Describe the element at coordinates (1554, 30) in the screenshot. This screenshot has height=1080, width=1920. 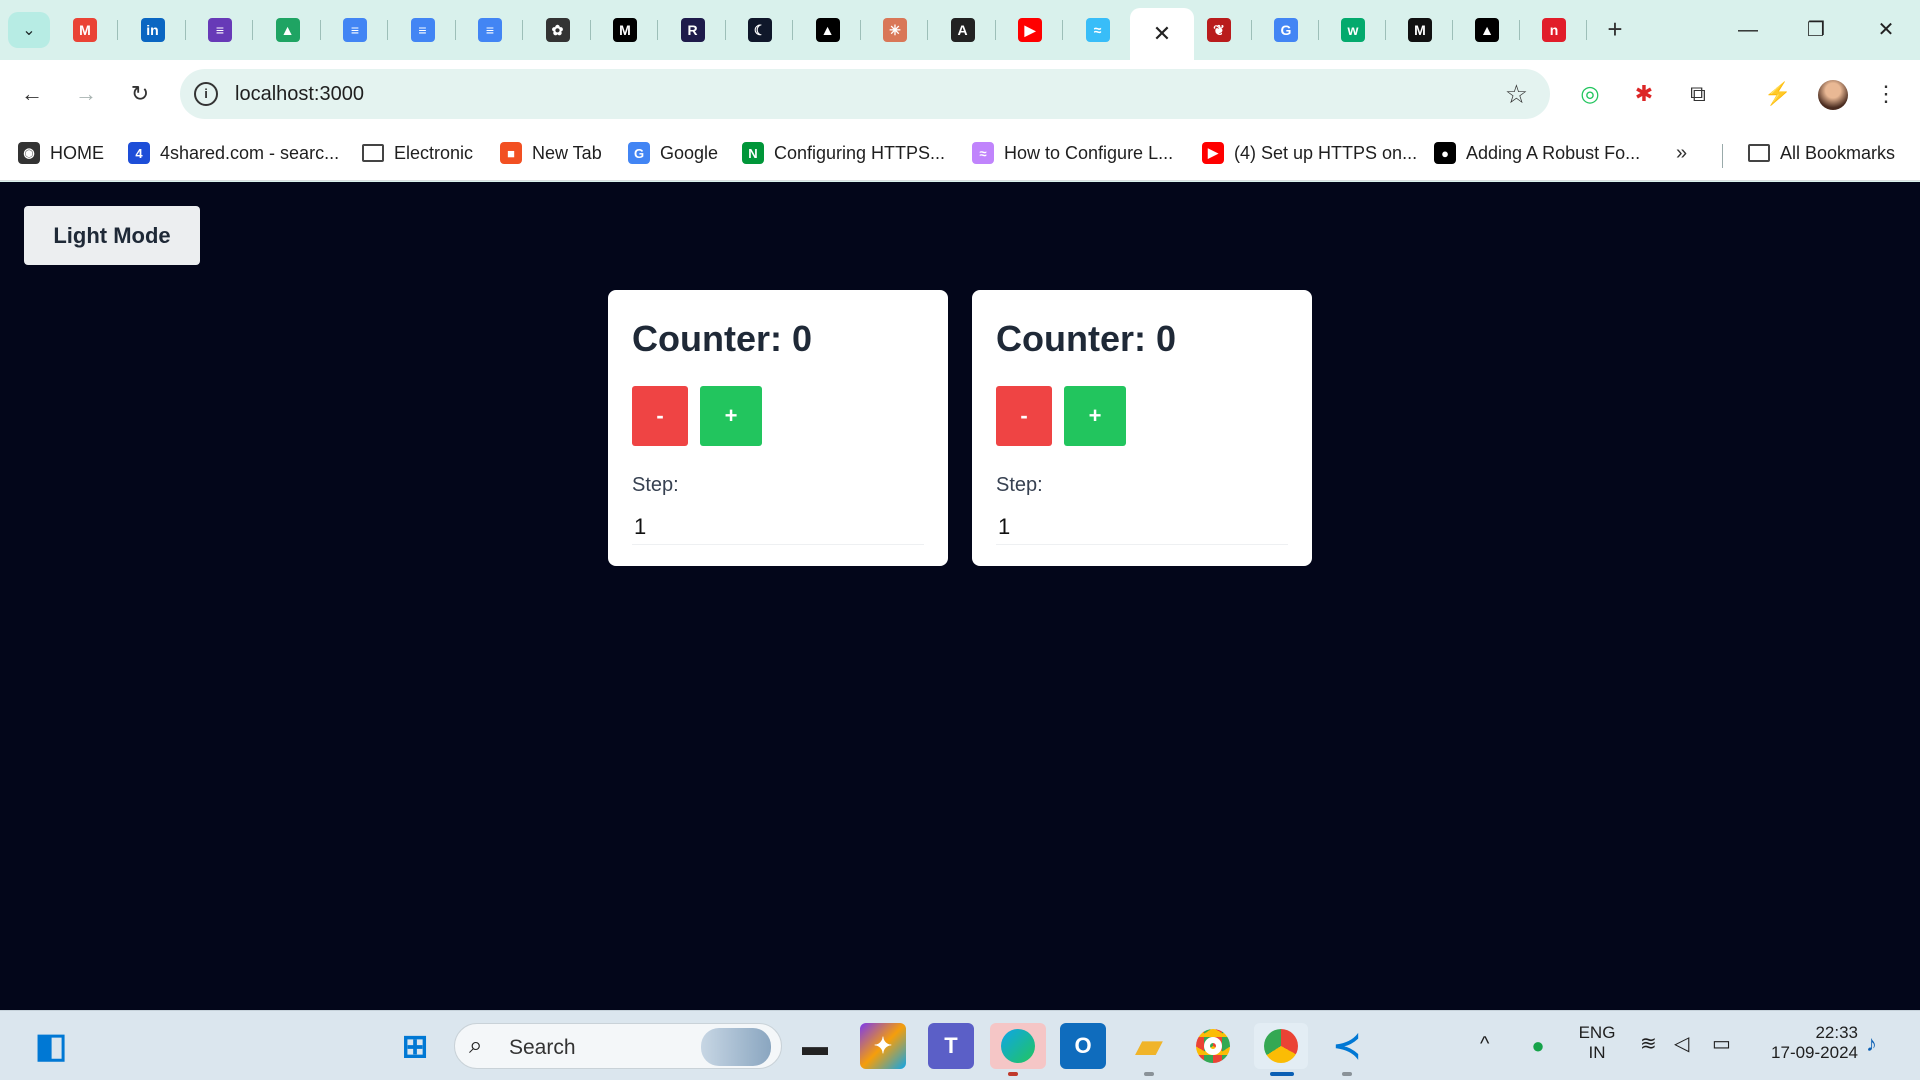
I see `browser-tab: n` at that location.